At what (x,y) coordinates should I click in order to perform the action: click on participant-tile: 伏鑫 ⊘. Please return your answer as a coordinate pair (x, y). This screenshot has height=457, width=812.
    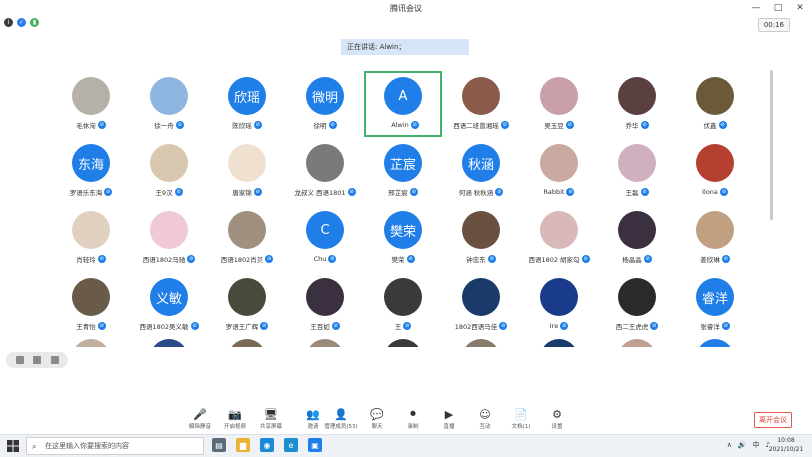
    Looking at the image, I should click on (715, 104).